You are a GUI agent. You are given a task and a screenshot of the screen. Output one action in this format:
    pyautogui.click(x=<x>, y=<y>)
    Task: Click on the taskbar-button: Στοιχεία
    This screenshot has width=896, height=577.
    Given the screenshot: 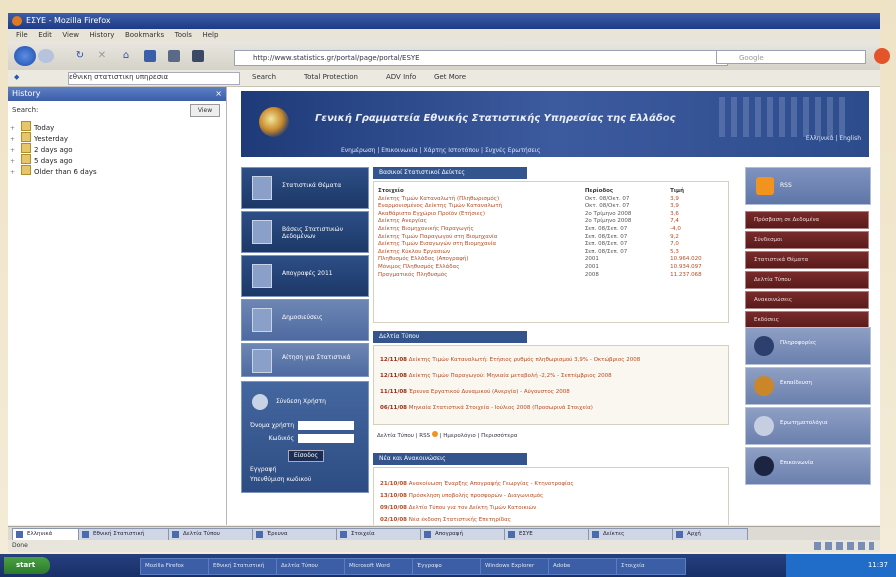 What is the action you would take?
    pyautogui.click(x=651, y=566)
    